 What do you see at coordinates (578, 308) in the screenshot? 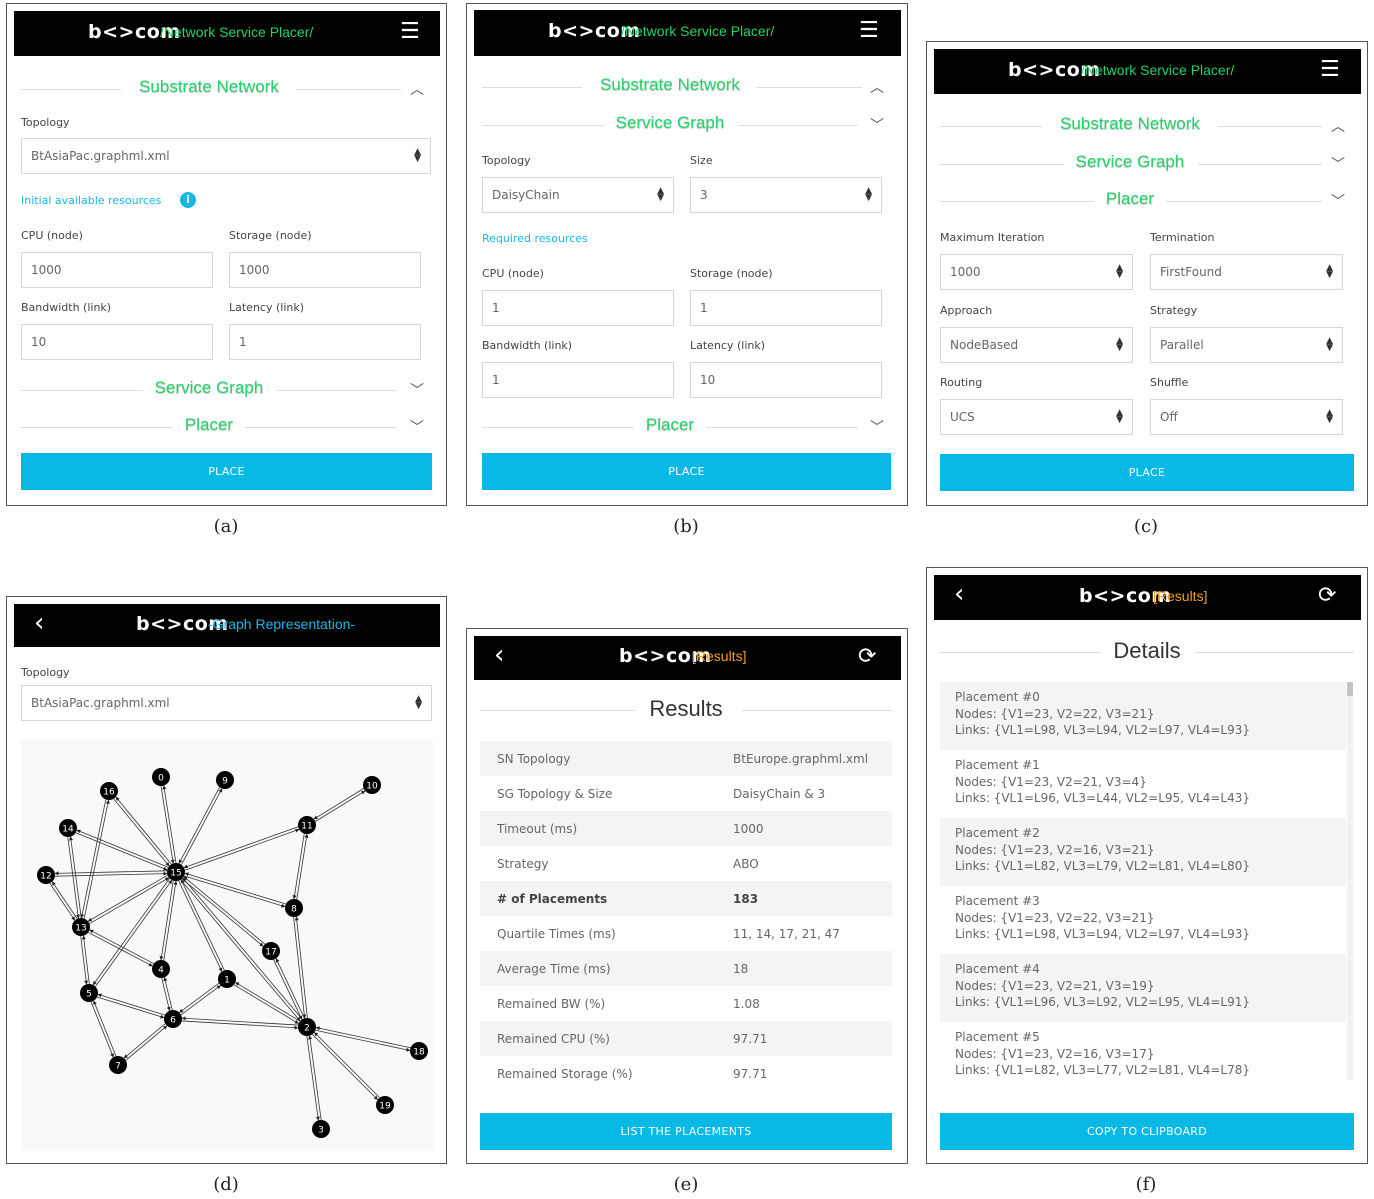
I see `cpu-input: 1` at bounding box center [578, 308].